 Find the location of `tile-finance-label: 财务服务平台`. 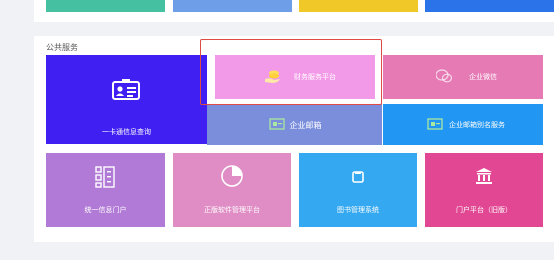

tile-finance-label: 财务服务平台 is located at coordinates (315, 77).